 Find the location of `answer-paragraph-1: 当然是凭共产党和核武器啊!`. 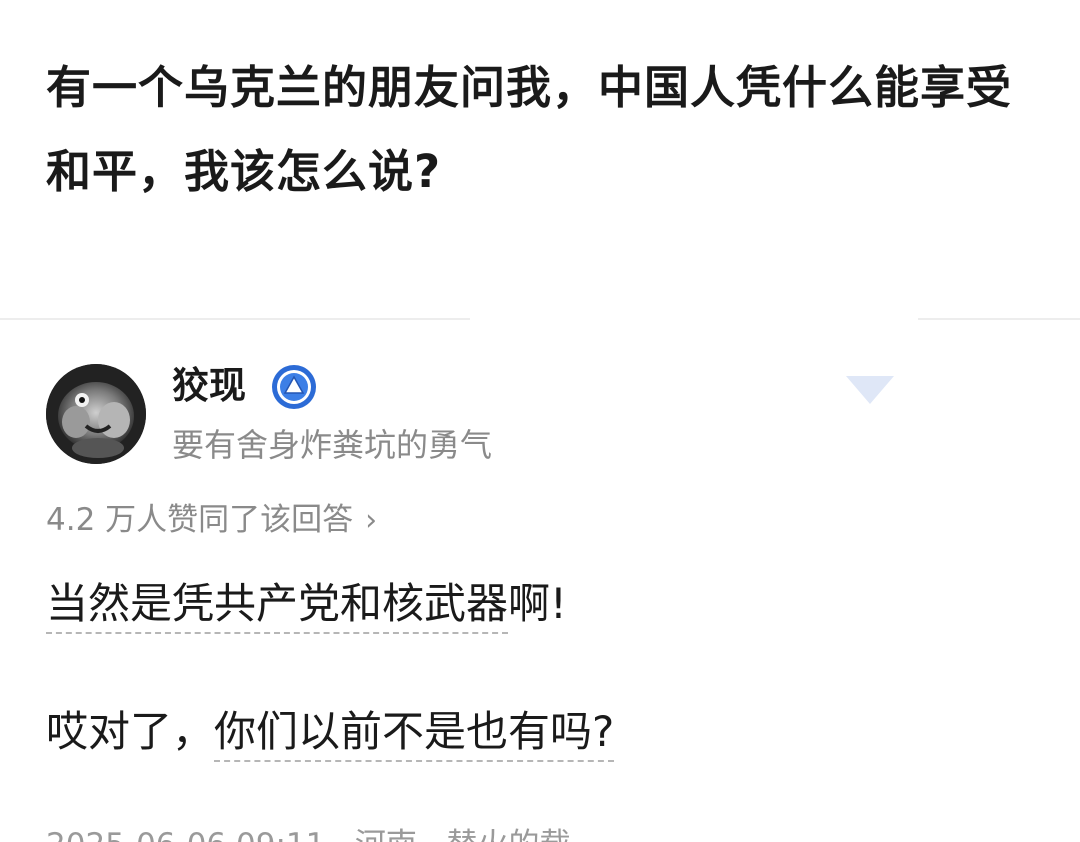

answer-paragraph-1: 当然是凭共产党和核武器啊! is located at coordinates (306, 604).